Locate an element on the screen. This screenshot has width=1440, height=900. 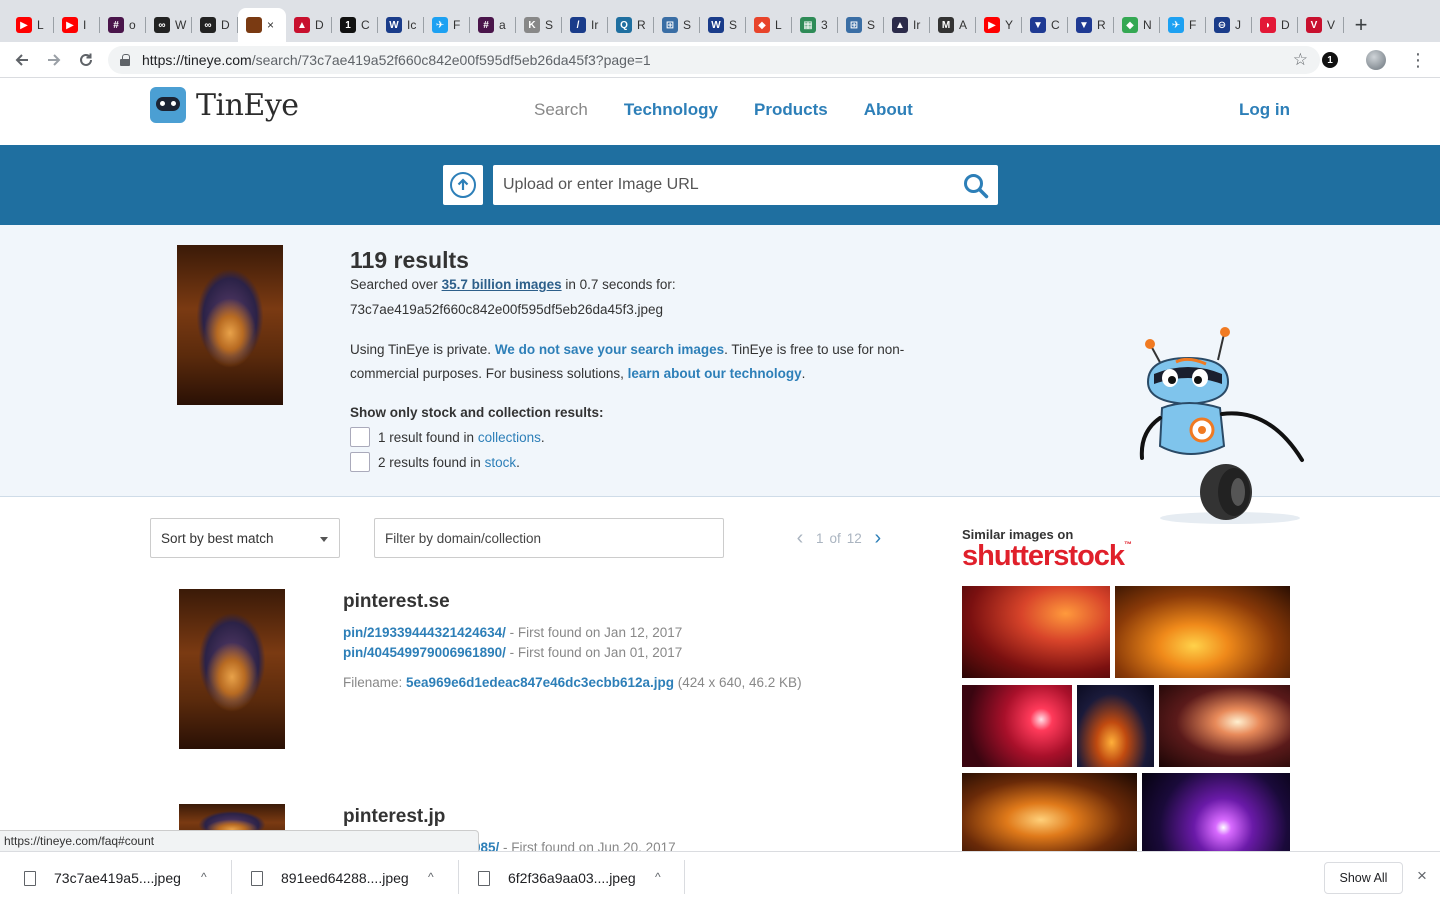
search-icon is located at coordinates (976, 186).